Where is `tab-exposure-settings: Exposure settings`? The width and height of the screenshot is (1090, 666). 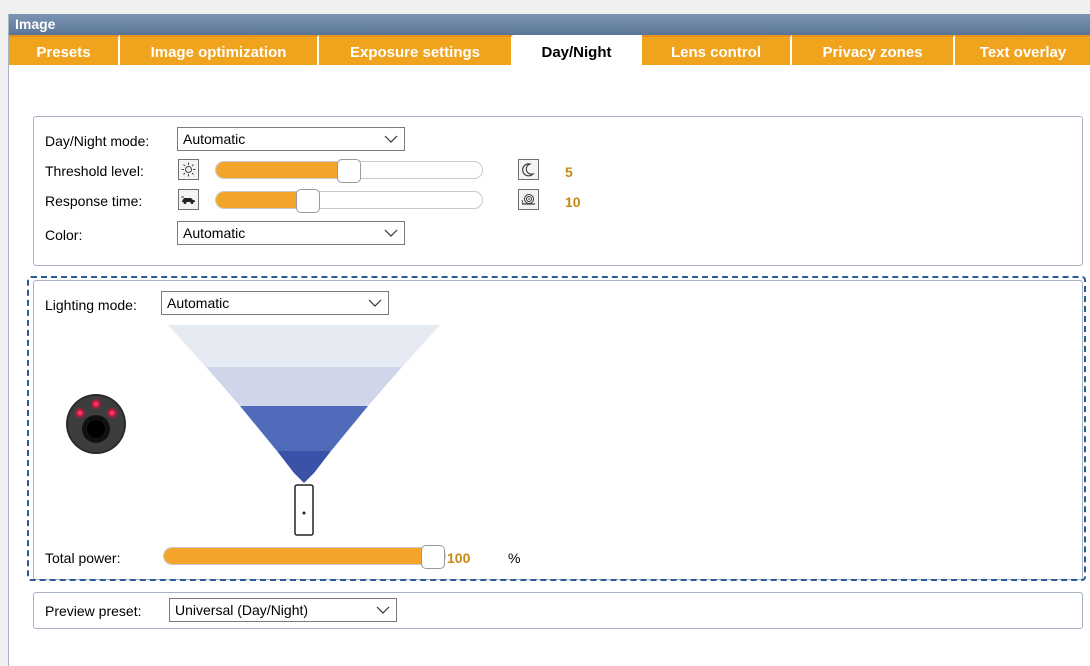 tab-exposure-settings: Exposure settings is located at coordinates (416, 50).